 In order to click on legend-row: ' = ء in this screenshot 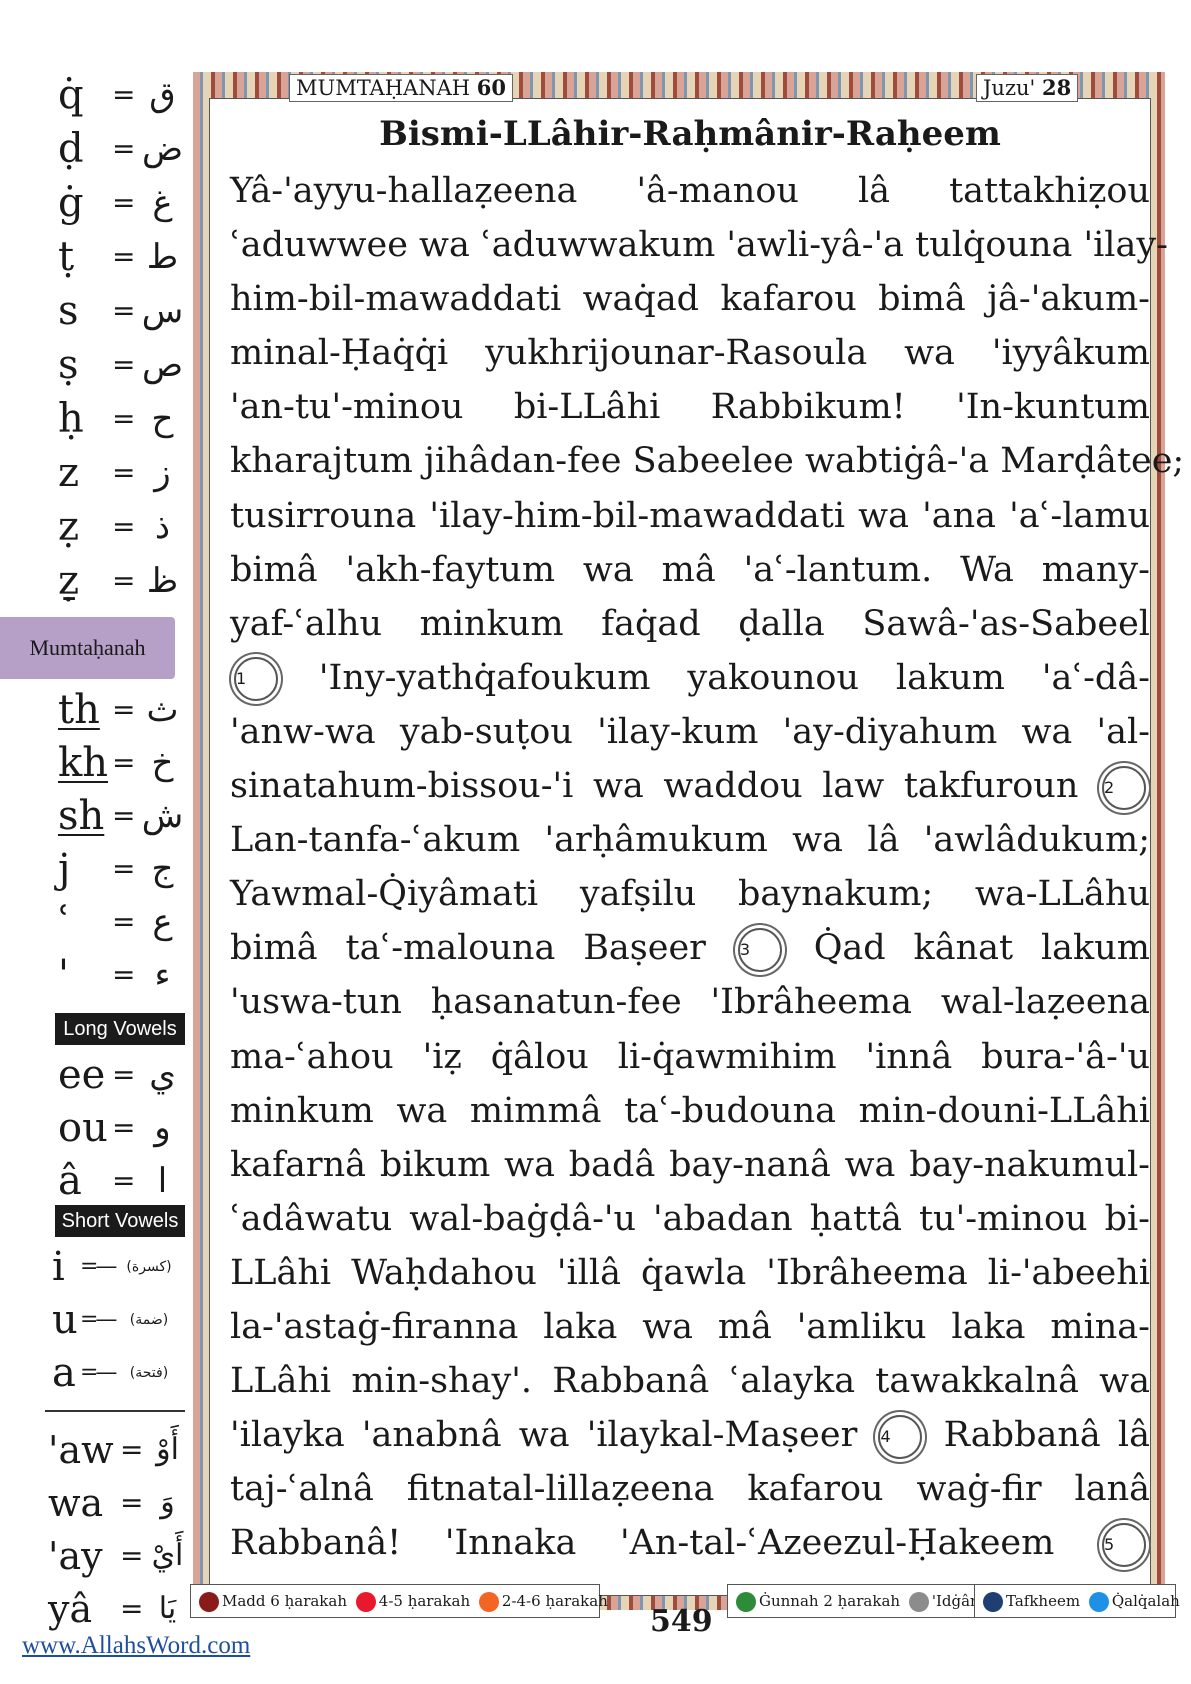, I will do `click(92, 975)`.